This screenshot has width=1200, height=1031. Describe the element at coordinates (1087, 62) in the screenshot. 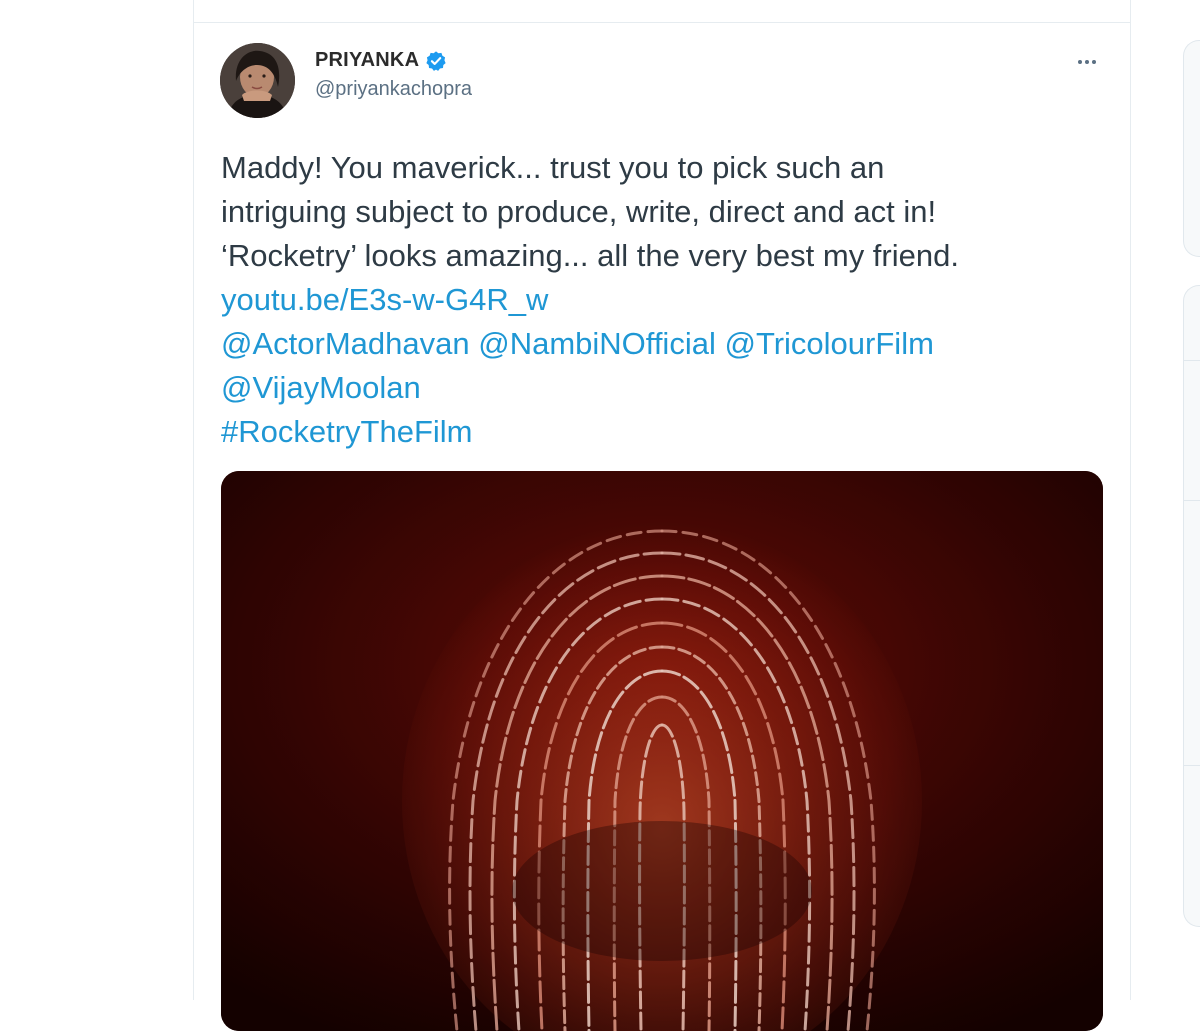

I see `more-options-icon` at that location.